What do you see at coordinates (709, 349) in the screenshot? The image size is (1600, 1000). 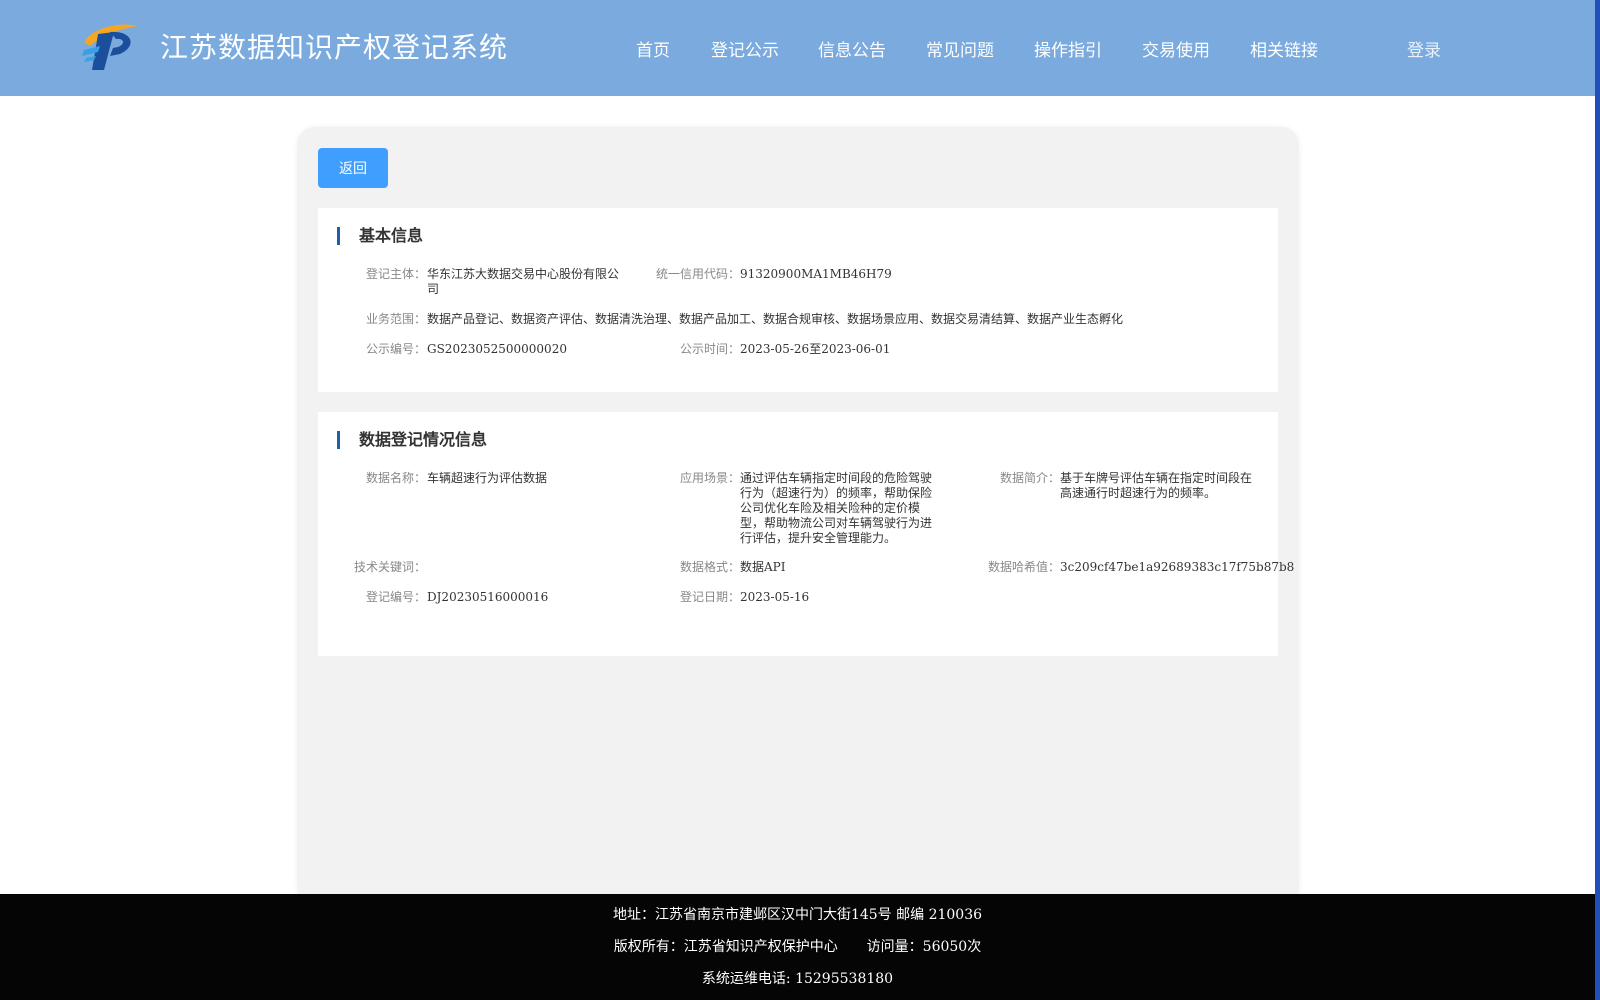 I see `notice-time-label: 公示时间：` at bounding box center [709, 349].